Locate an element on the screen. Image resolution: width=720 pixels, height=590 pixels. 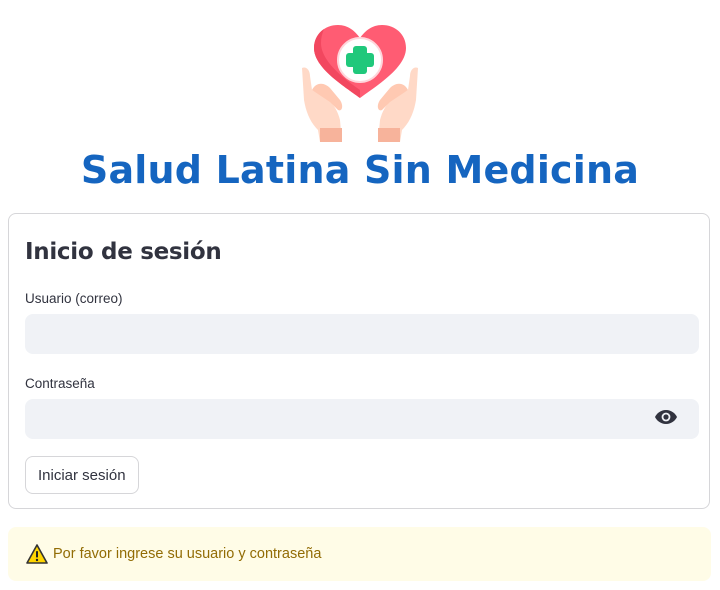
heart-medical-cross-in-hands-icon is located at coordinates (360, 82).